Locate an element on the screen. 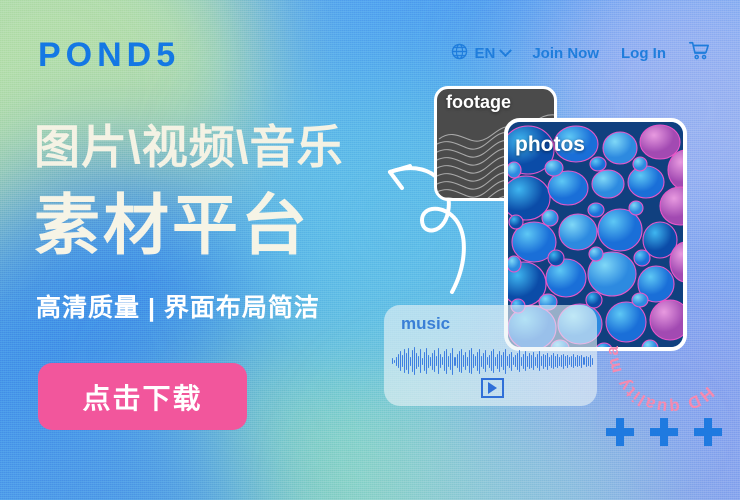 The image size is (740, 500). language-selector: EN is located at coordinates (482, 53).